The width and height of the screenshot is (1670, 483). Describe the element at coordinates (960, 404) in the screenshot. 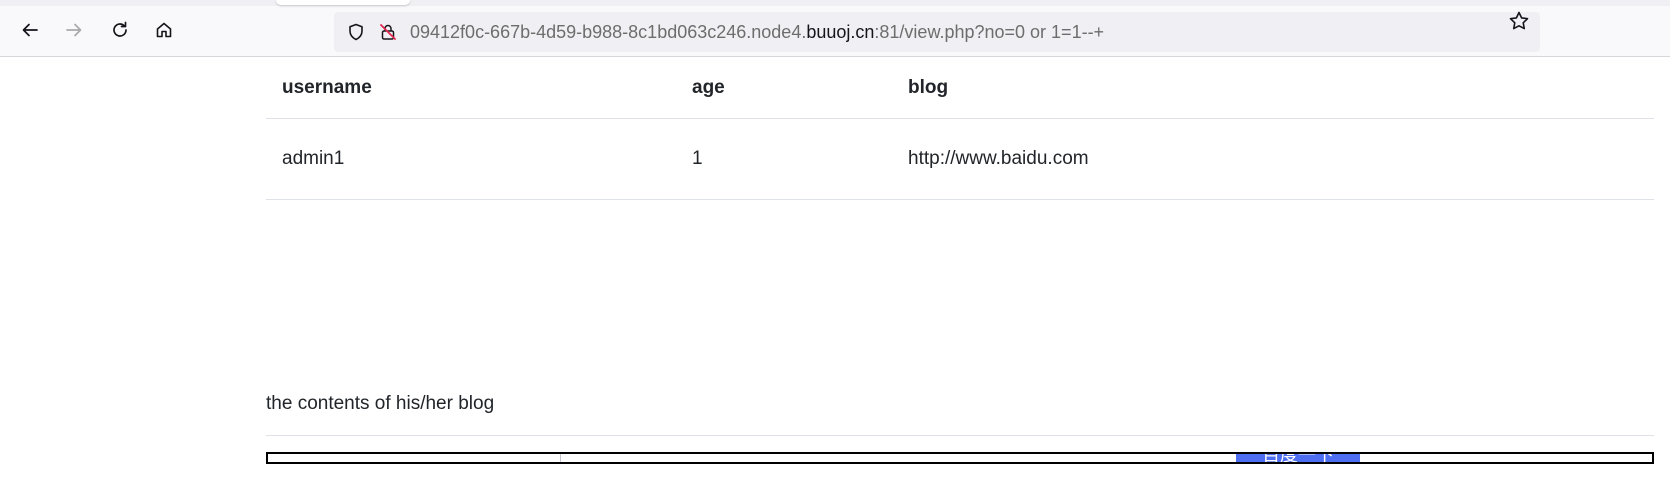

I see `blog-contents-caption: the contents of his/her blog` at that location.